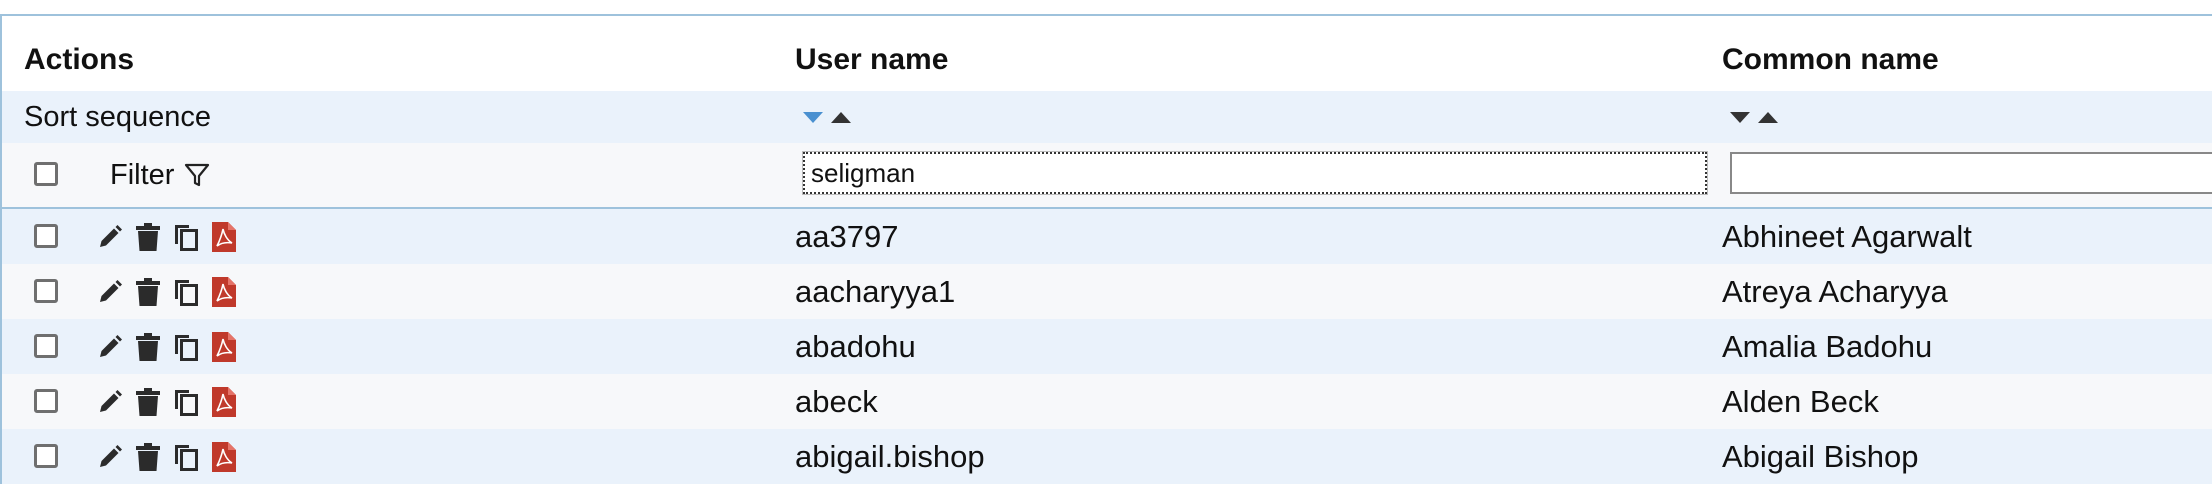 The width and height of the screenshot is (2212, 490). Describe the element at coordinates (142, 174) in the screenshot. I see `filter-label: Filter` at that location.